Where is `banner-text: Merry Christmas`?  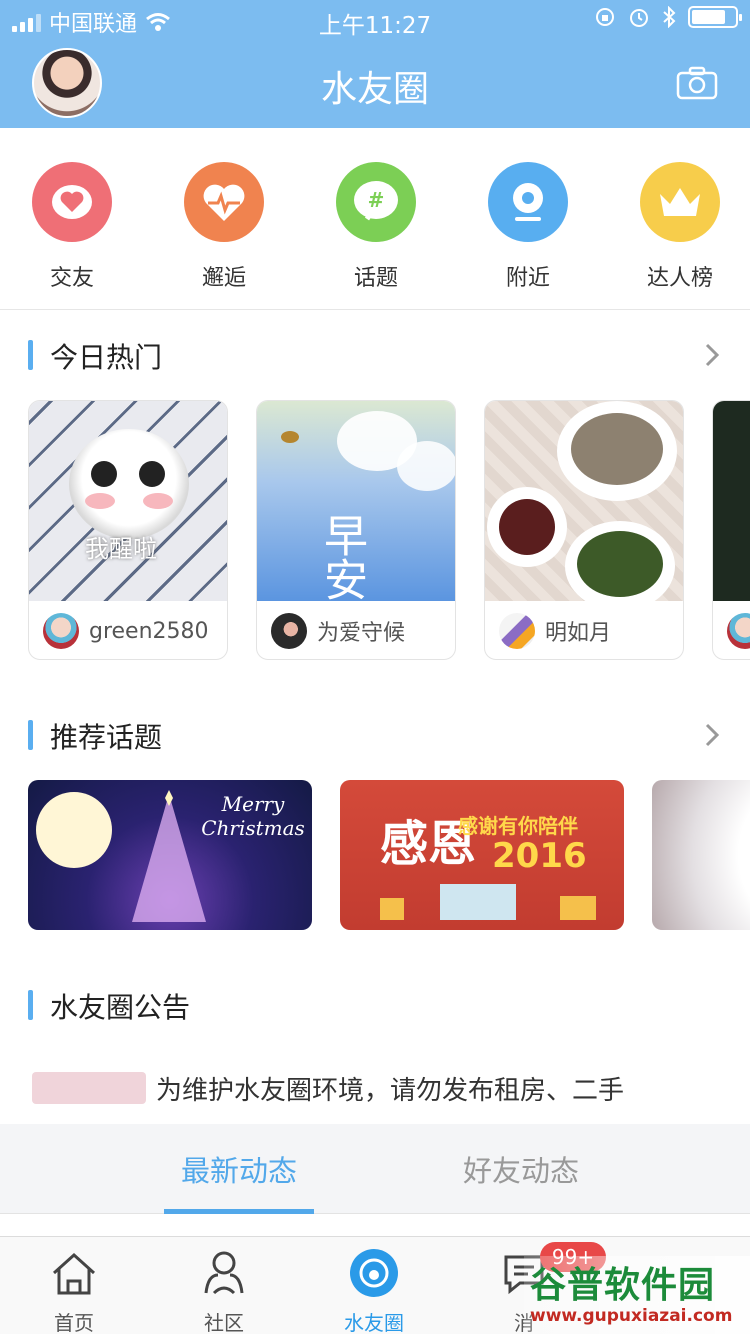 banner-text: Merry Christmas is located at coordinates (253, 816).